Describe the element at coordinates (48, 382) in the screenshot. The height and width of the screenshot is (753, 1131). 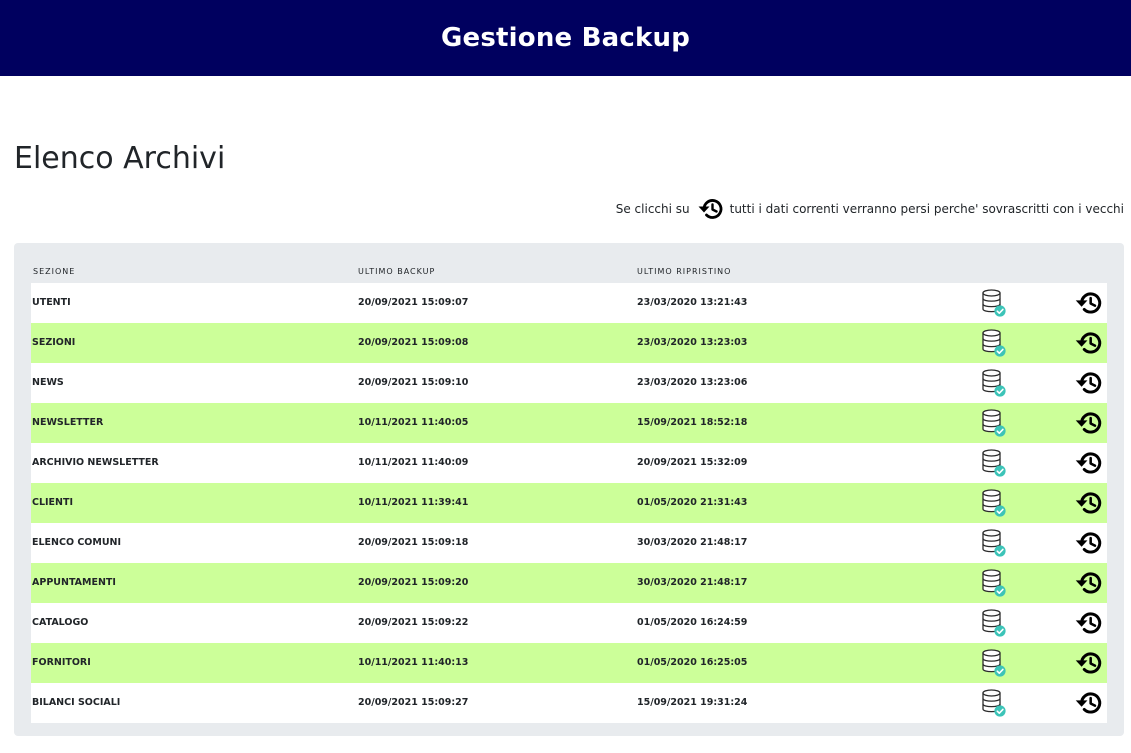
I see `section-name: NEWS` at that location.